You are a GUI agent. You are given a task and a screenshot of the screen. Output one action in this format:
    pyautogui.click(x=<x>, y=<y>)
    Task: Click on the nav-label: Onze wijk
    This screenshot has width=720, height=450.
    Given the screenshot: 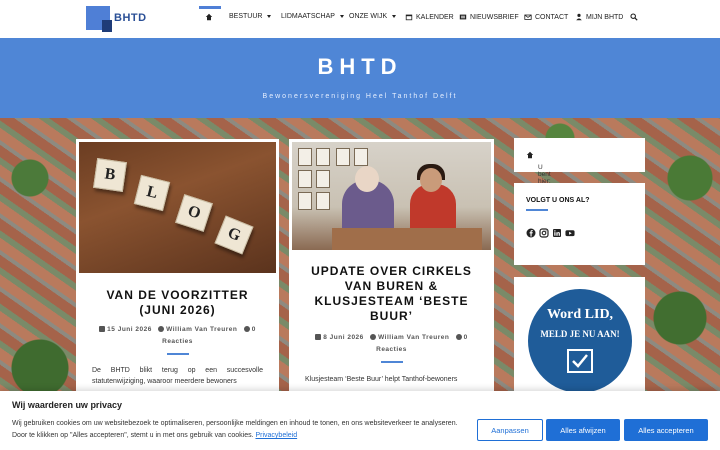 What is the action you would take?
    pyautogui.click(x=368, y=16)
    